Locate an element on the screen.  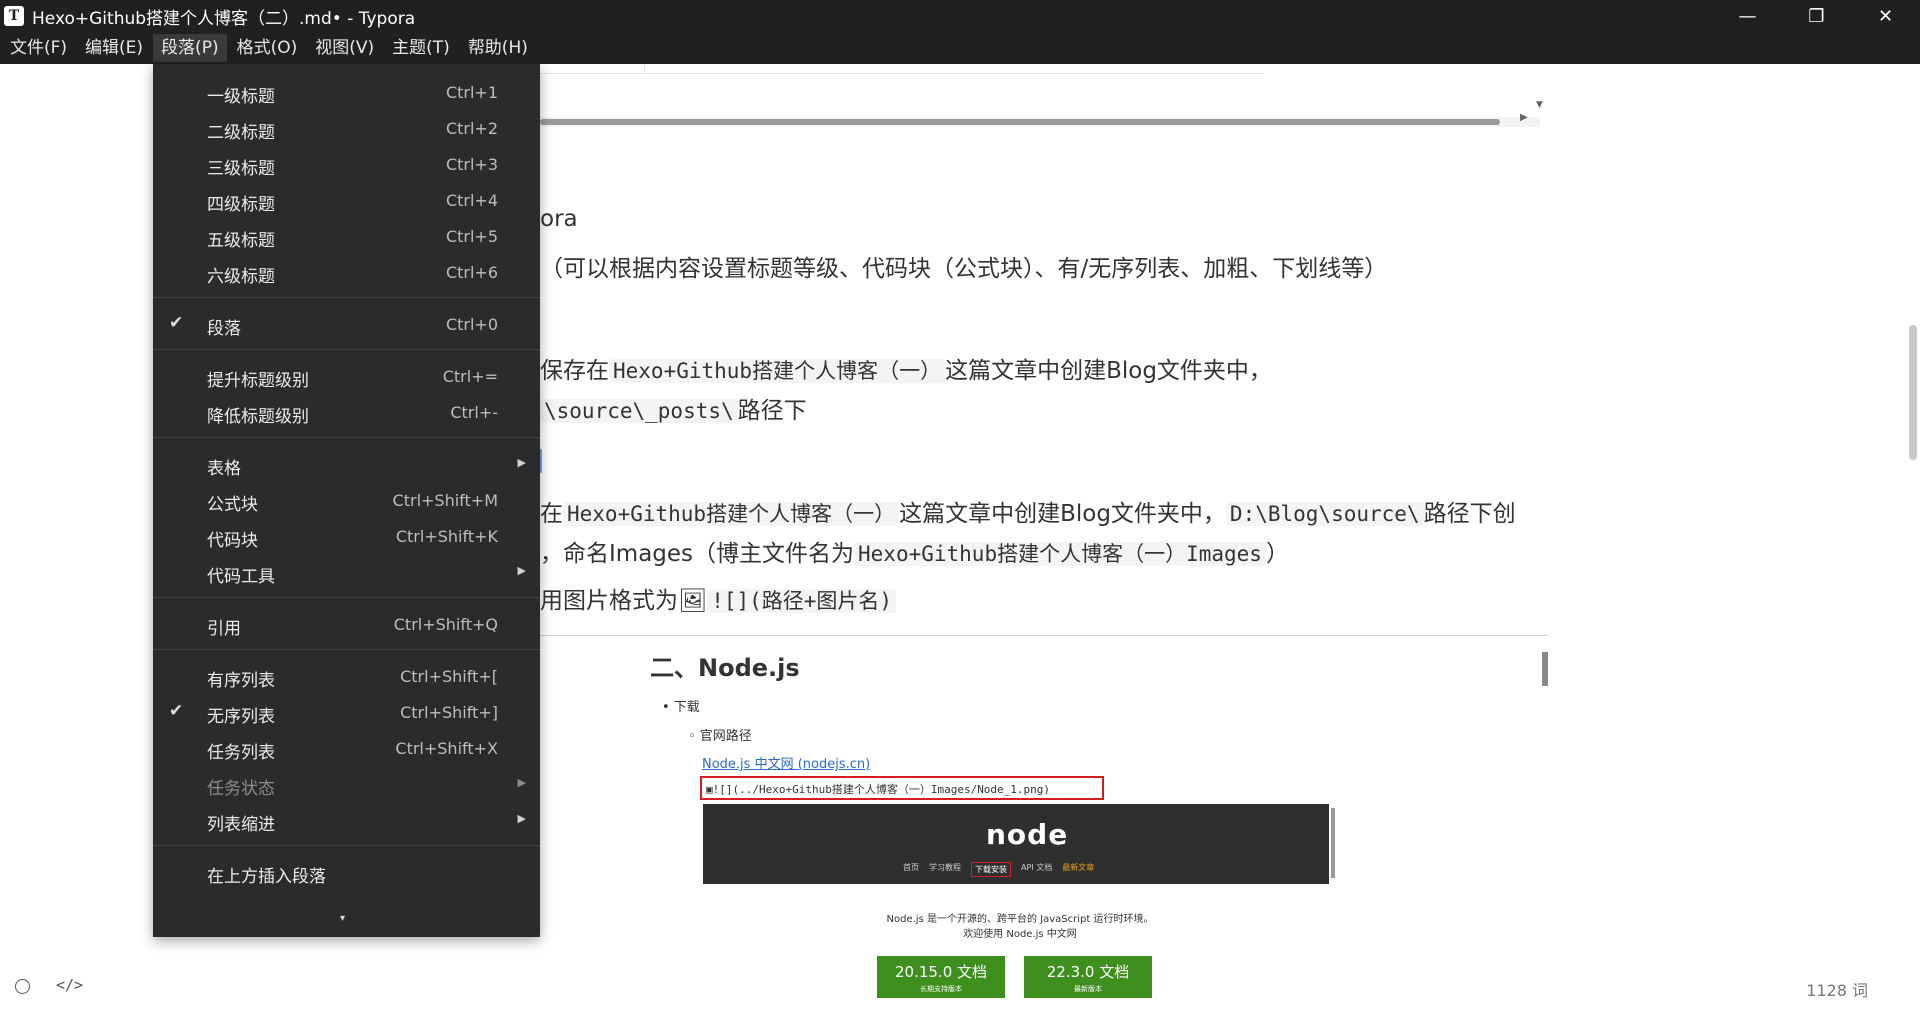
menu-item-unordered-list: ✔ 无序列表 Ctrl+Shift+] is located at coordinates (346, 713).